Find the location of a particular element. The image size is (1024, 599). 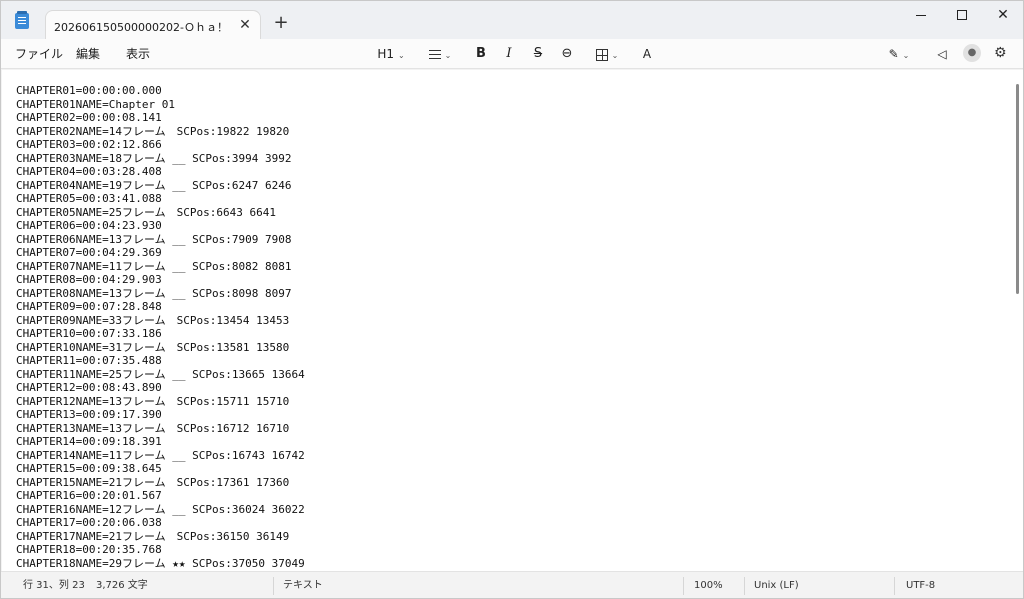

text-line: CHAPTER15NAME=21フレーム SCPos:17361 17360 is located at coordinates (153, 482).